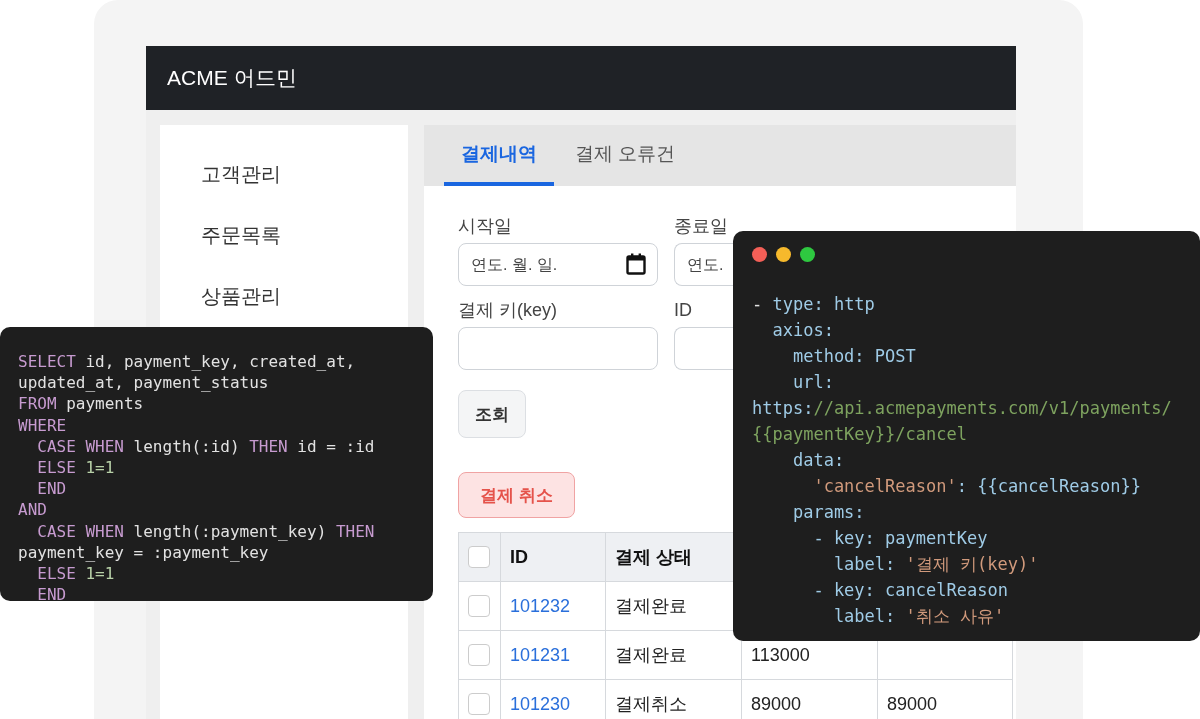 Image resolution: width=1200 pixels, height=719 pixels. What do you see at coordinates (900, 538) in the screenshot?
I see `code-line: - key: paymentKey` at bounding box center [900, 538].